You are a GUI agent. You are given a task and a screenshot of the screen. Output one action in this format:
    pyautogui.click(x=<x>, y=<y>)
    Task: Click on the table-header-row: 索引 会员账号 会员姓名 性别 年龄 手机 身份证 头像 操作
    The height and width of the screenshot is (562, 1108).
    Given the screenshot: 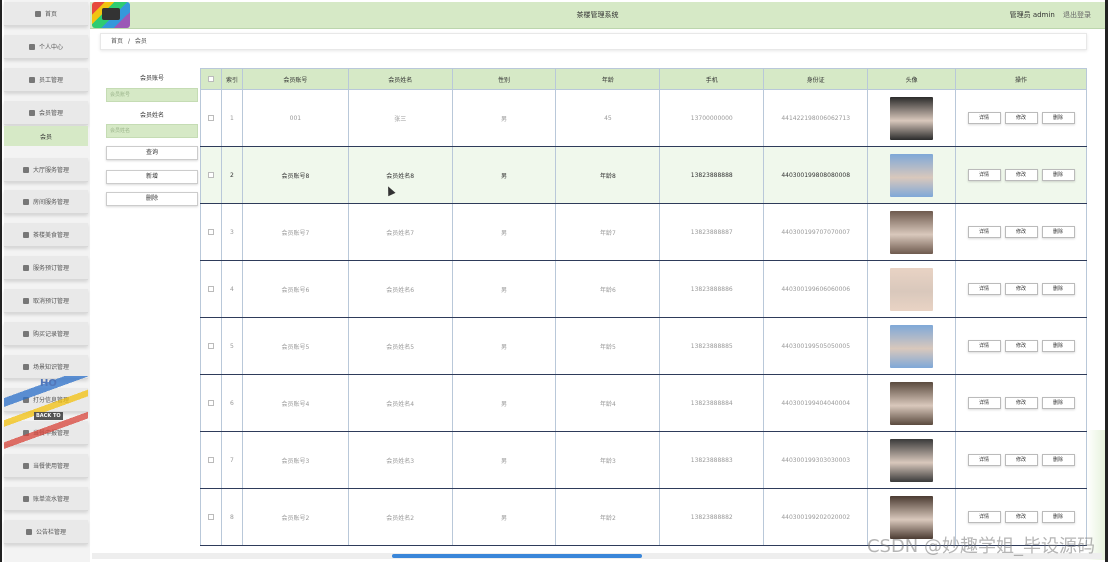 What is the action you would take?
    pyautogui.click(x=643, y=79)
    